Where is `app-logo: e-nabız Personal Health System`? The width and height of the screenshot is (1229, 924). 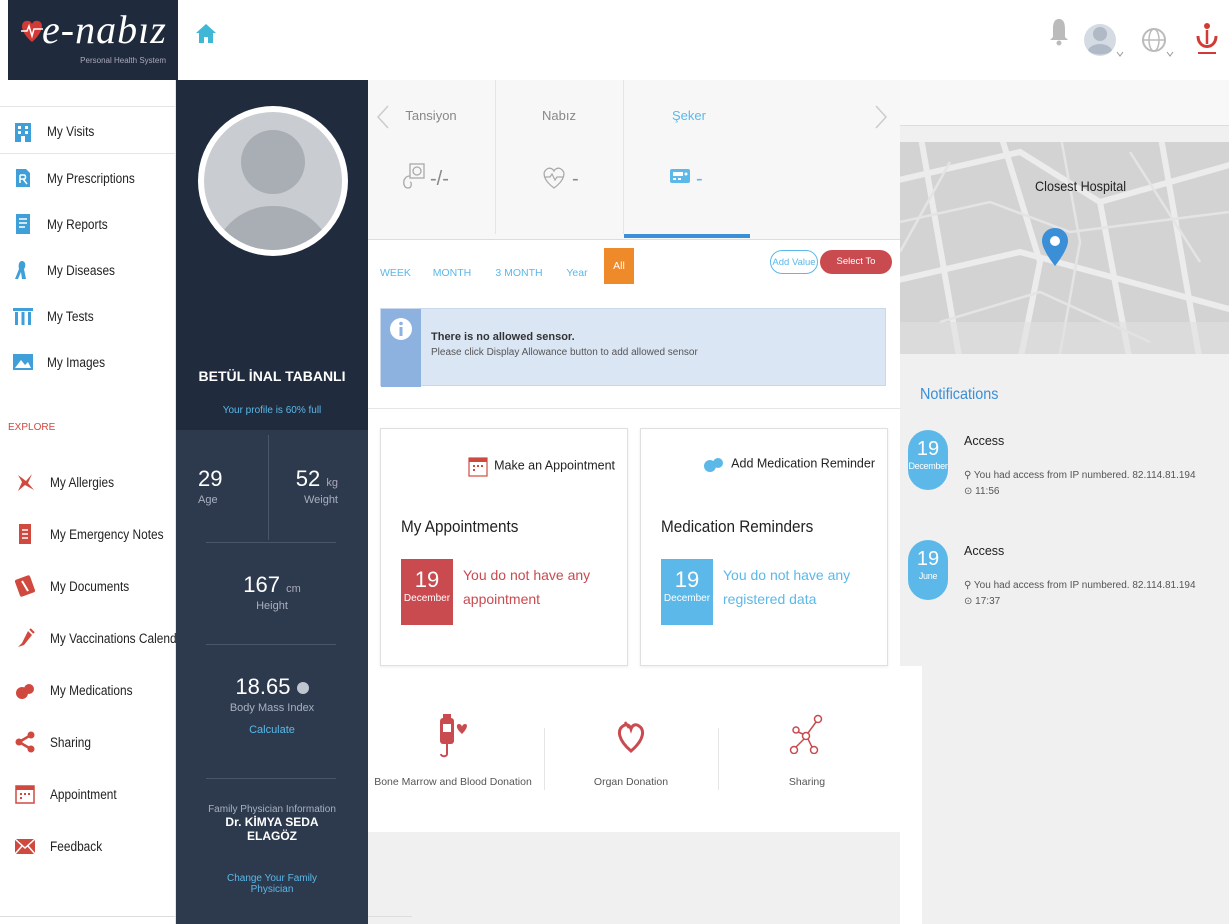 app-logo: e-nabız Personal Health System is located at coordinates (93, 40).